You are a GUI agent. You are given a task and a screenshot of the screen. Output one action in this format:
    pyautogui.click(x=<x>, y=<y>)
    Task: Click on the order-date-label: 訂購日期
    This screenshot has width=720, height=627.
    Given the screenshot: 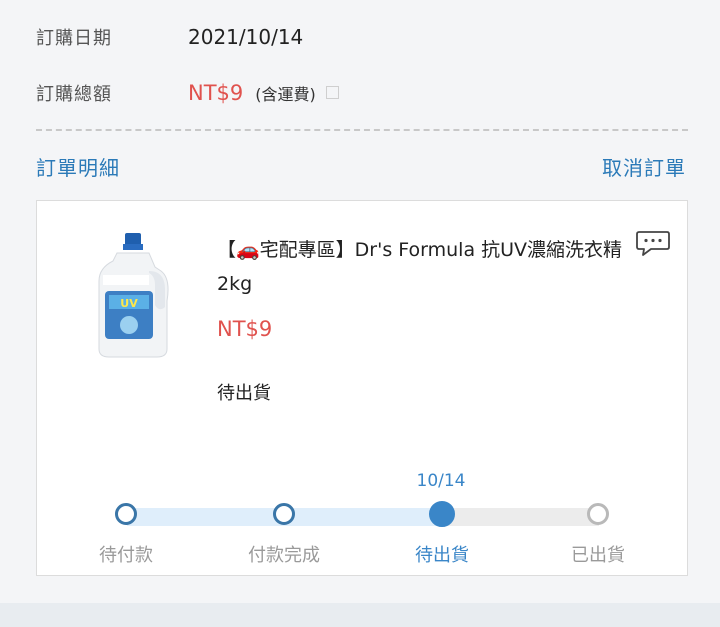 What is the action you would take?
    pyautogui.click(x=74, y=38)
    